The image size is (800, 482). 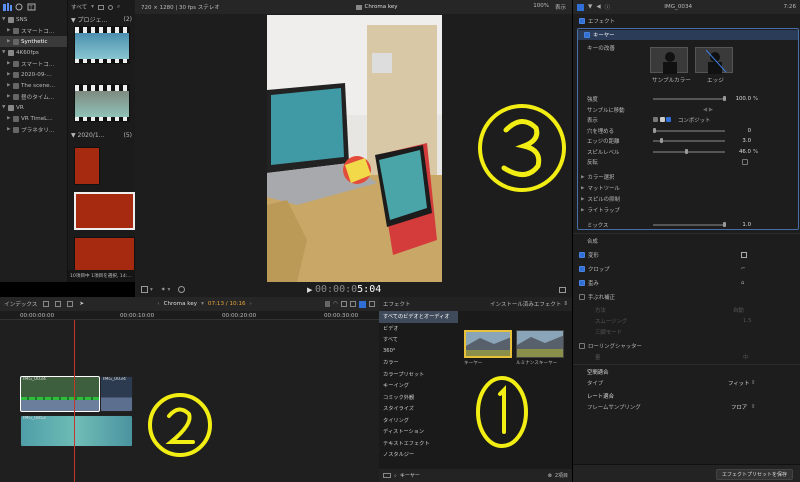 What do you see at coordinates (580, 7) in the screenshot?
I see `video-inspector-icon` at bounding box center [580, 7].